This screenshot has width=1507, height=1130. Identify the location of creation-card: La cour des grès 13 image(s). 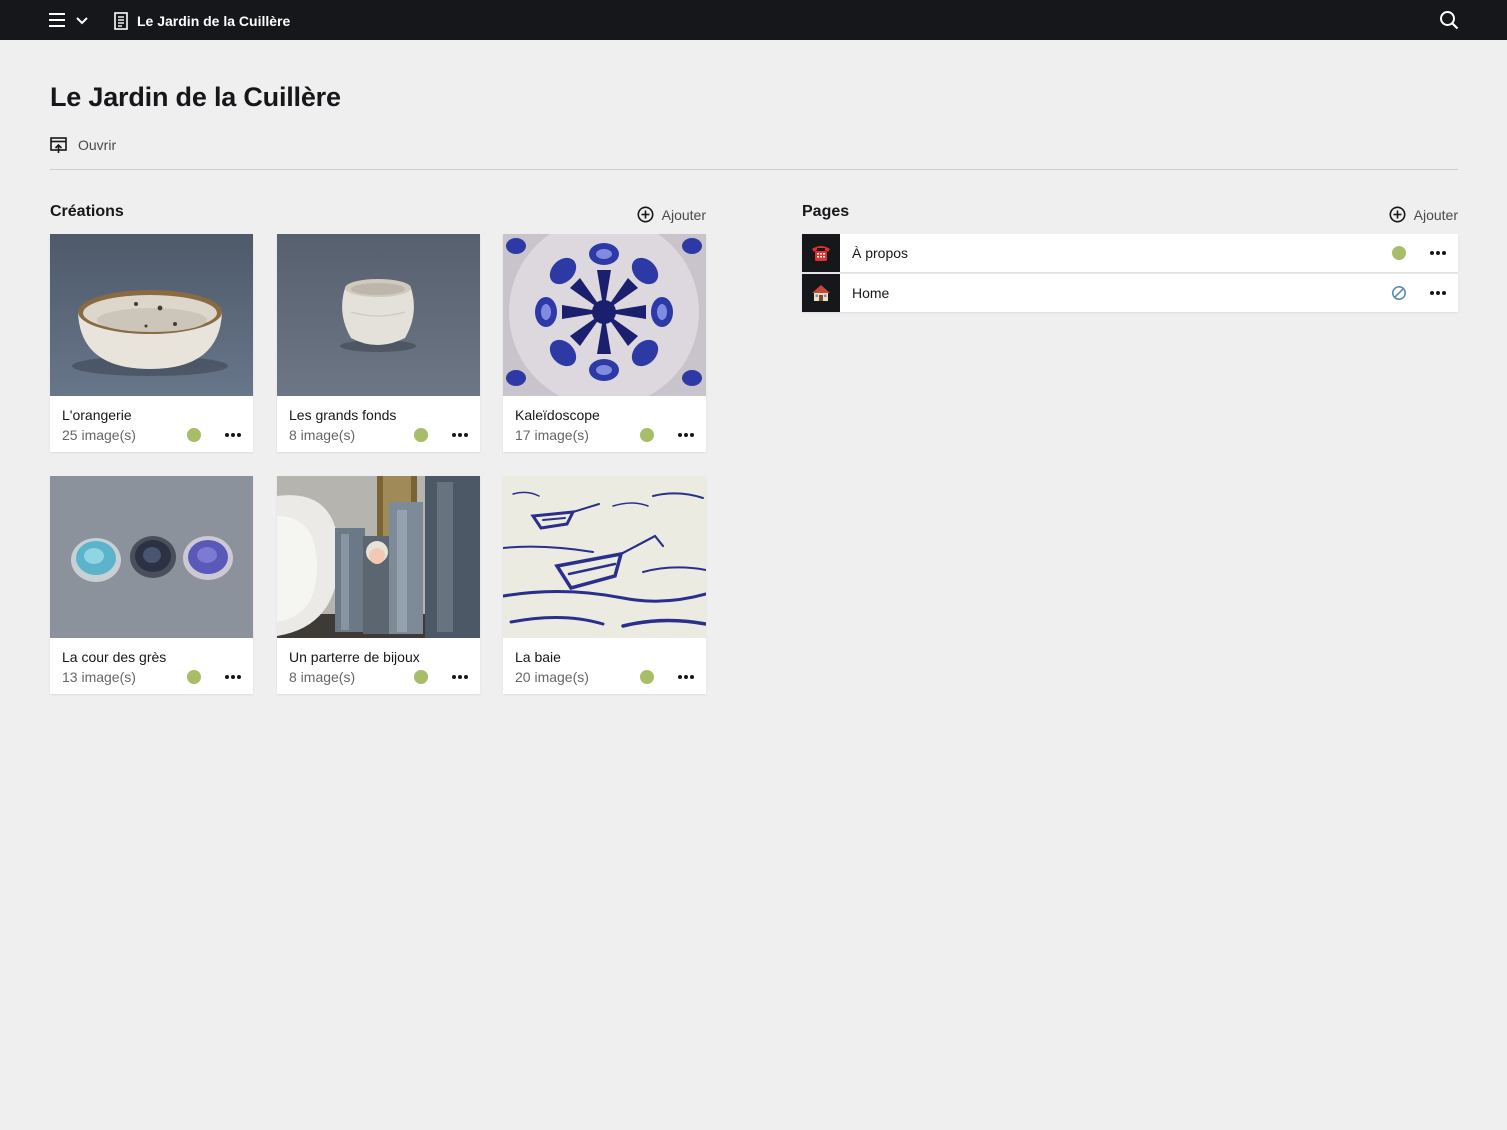
(151, 585).